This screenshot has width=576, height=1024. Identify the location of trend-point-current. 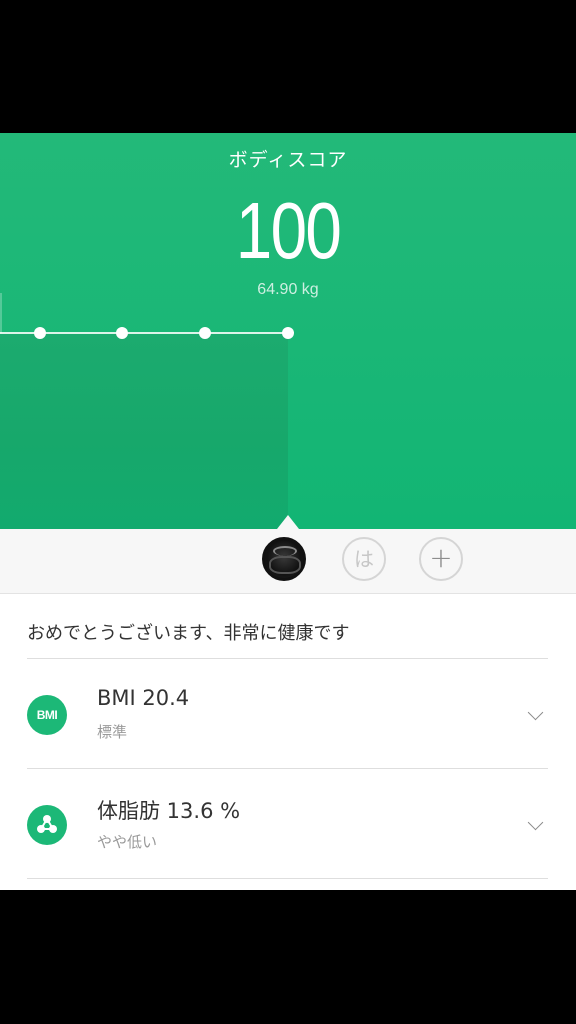
(288, 333).